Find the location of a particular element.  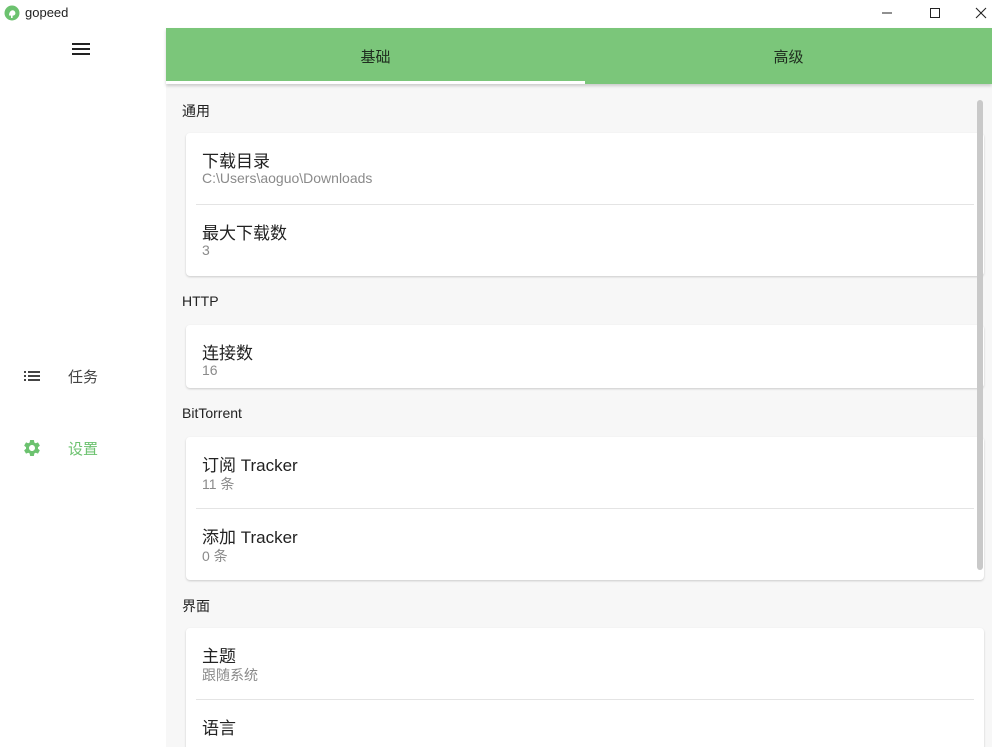

setting-value: C:\Users\aoguo\Downloads is located at coordinates (287, 178).